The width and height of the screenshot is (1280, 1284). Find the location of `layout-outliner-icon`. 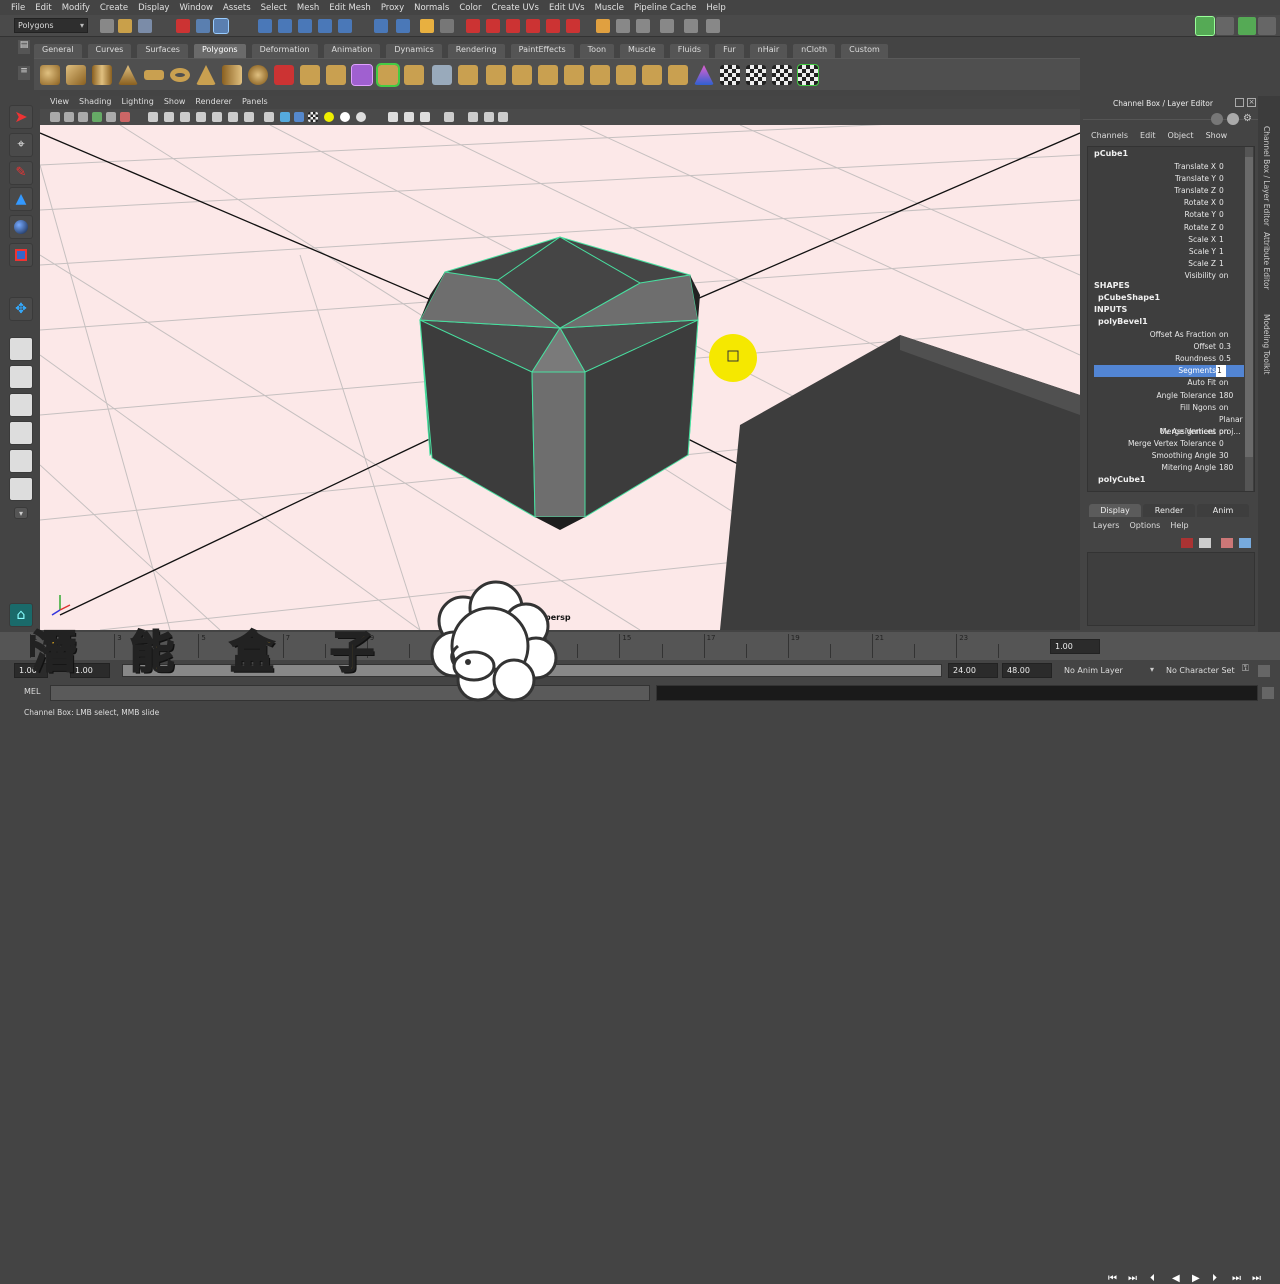

layout-outliner-icon is located at coordinates (21, 405).